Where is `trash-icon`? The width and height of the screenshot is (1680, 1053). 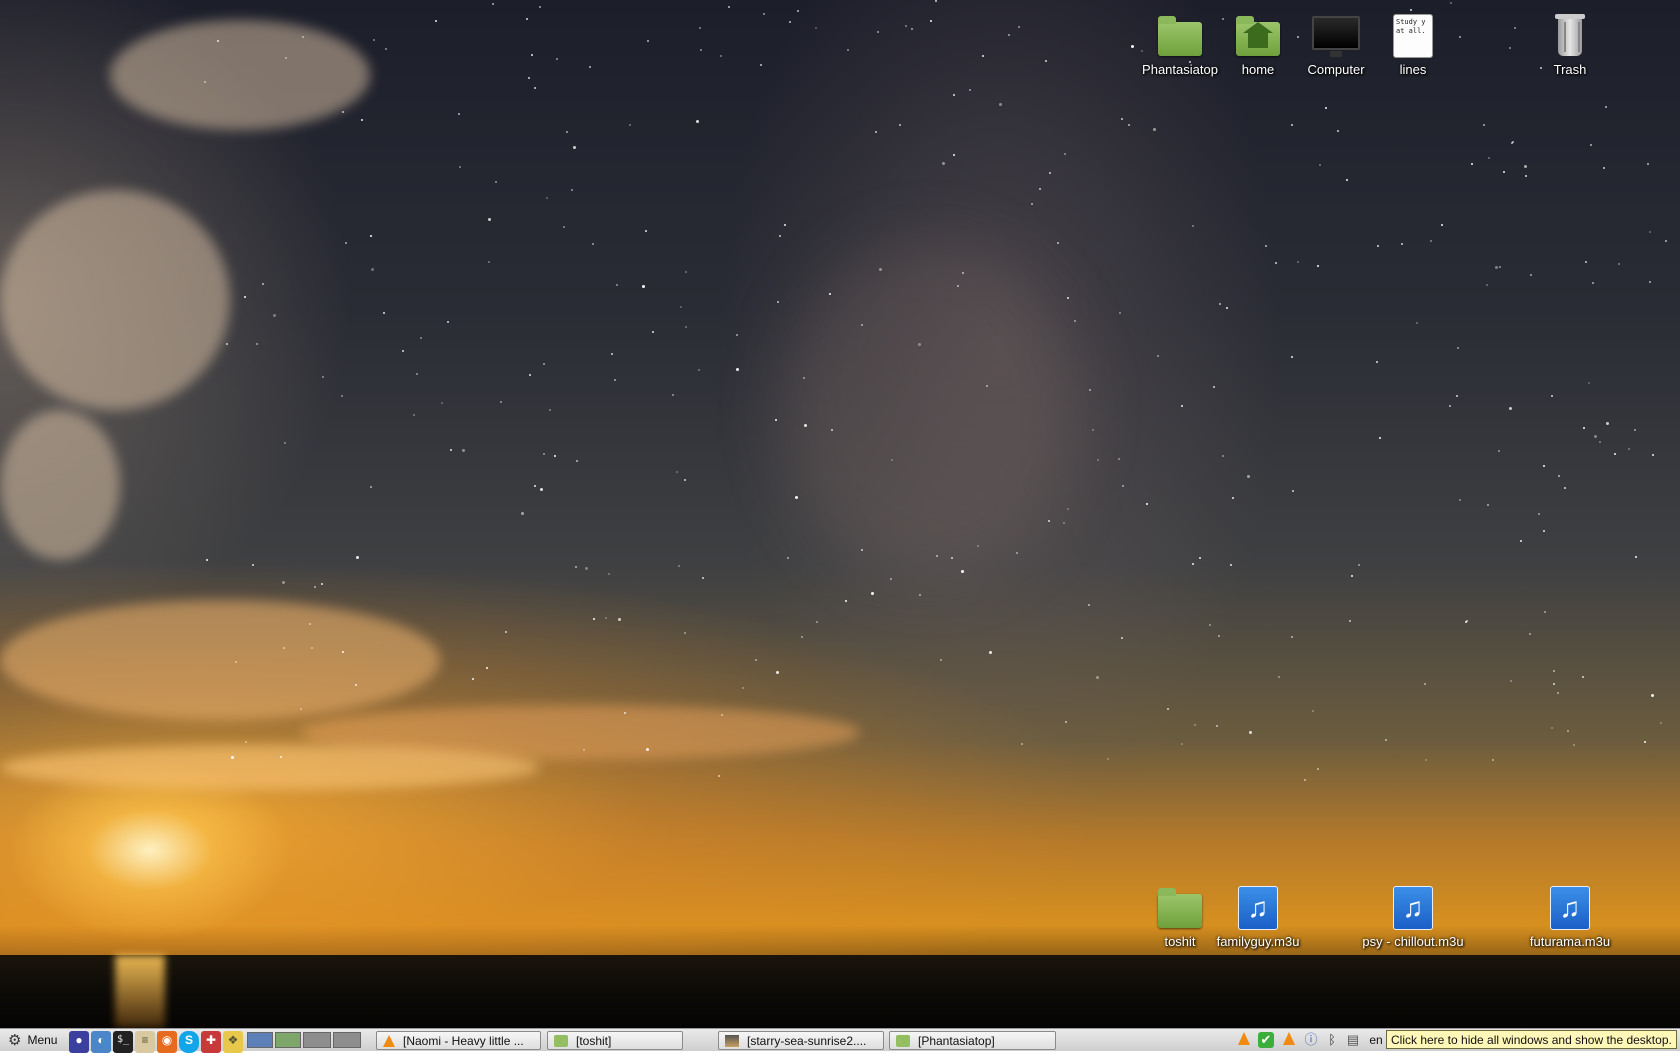 trash-icon is located at coordinates (1570, 36).